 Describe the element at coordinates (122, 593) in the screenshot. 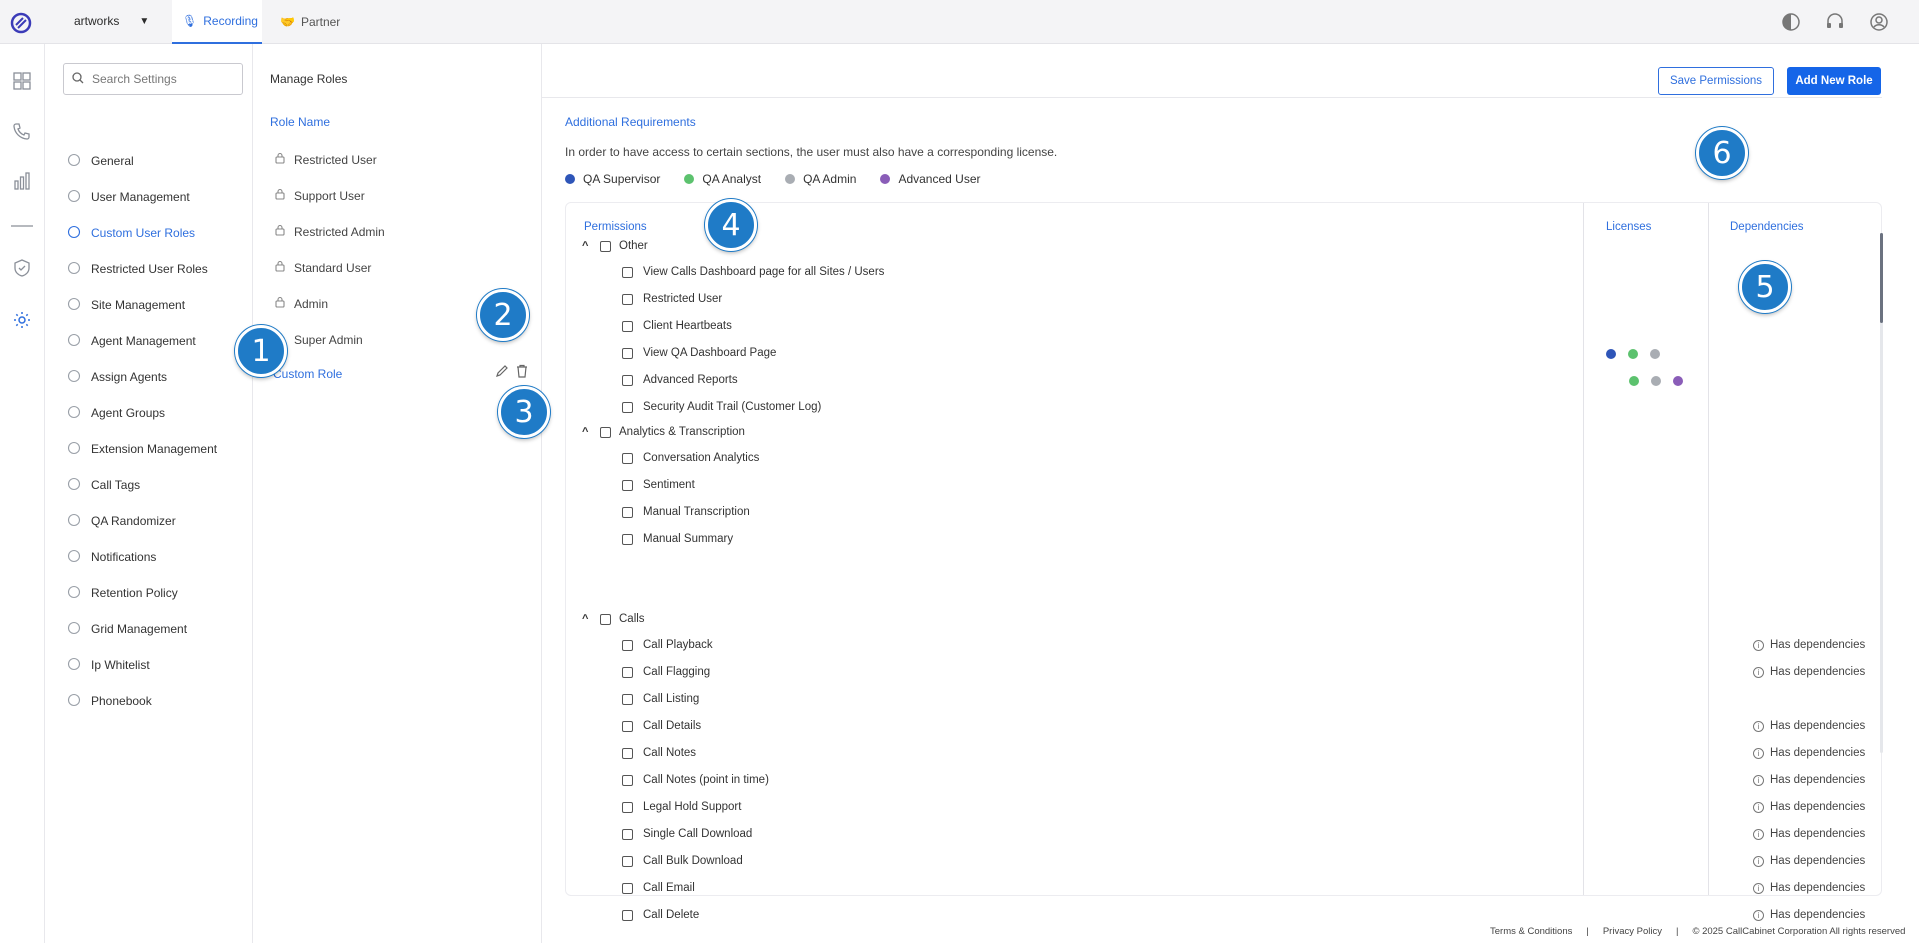

I see `settings-nav-item: Retention Policy` at that location.